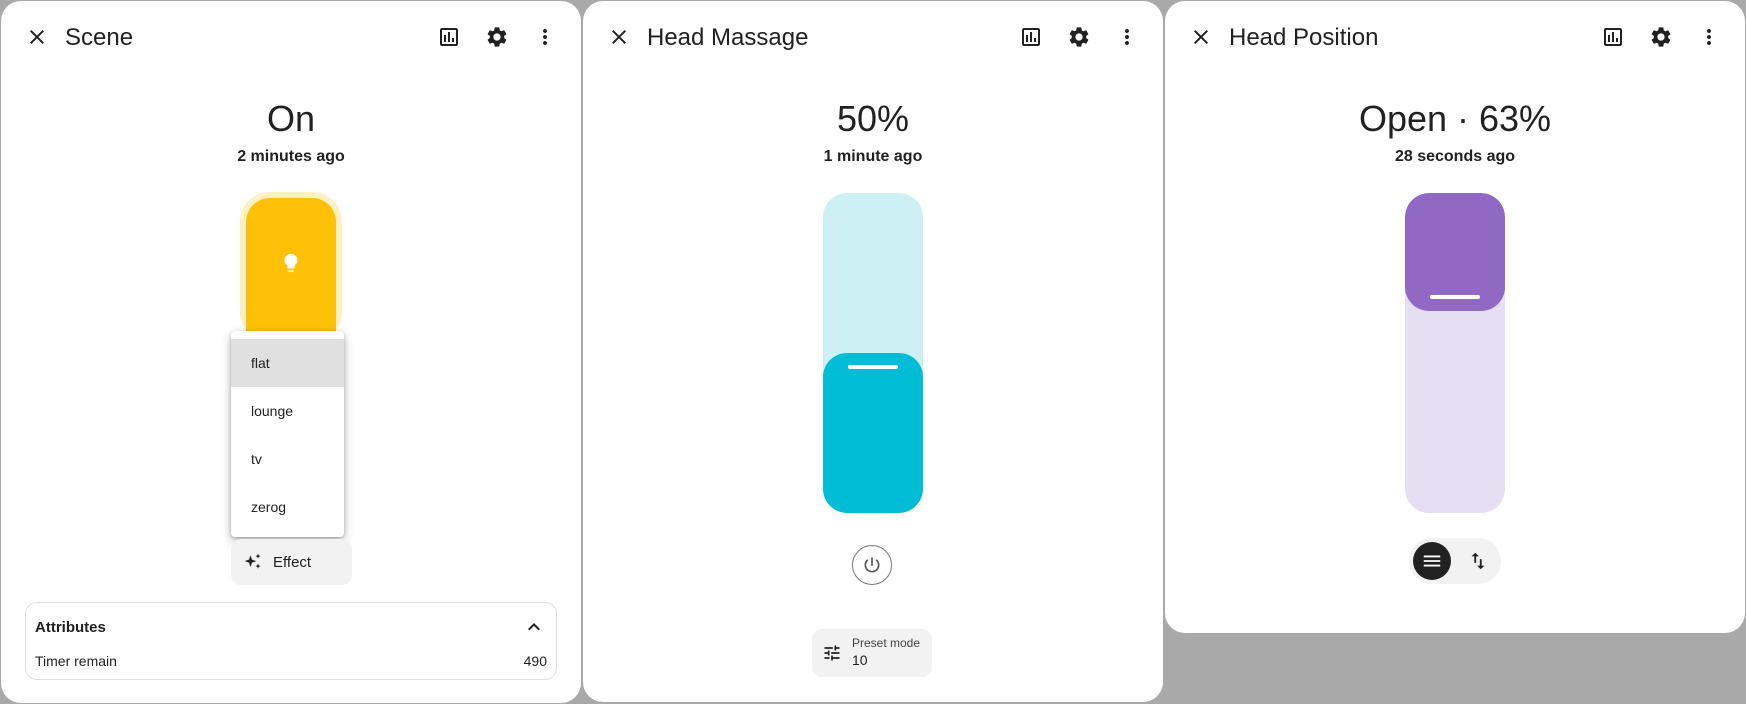  I want to click on slider-mode-button, so click(1432, 561).